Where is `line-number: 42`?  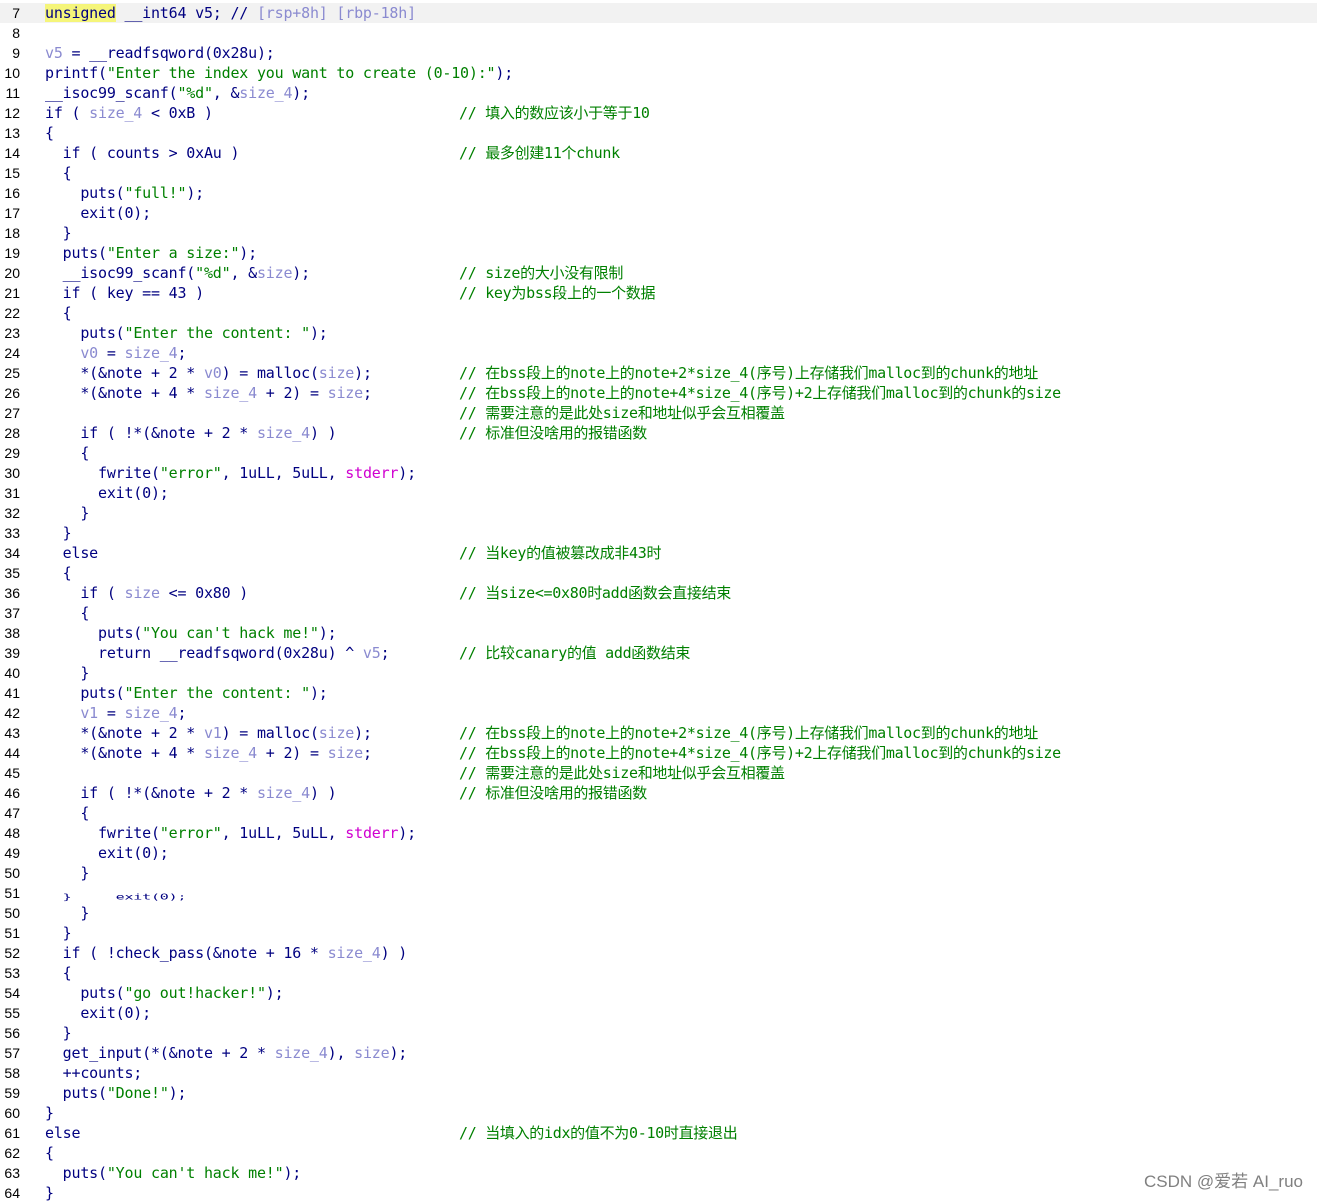
line-number: 42 is located at coordinates (12, 713).